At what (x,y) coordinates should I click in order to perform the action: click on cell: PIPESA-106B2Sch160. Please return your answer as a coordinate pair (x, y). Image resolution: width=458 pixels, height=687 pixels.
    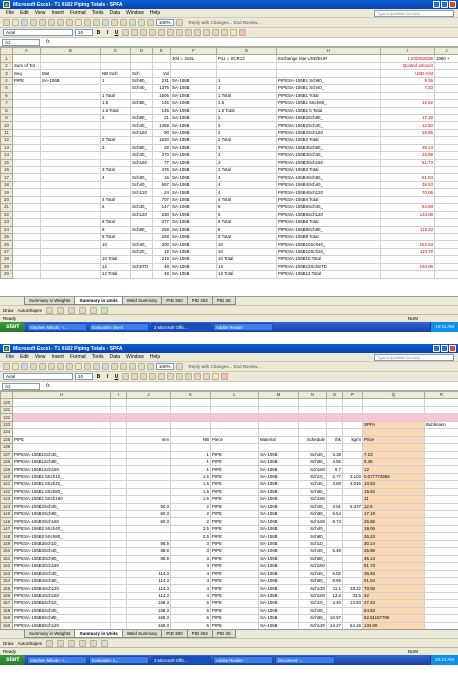
    Looking at the image, I should click on (328, 133).